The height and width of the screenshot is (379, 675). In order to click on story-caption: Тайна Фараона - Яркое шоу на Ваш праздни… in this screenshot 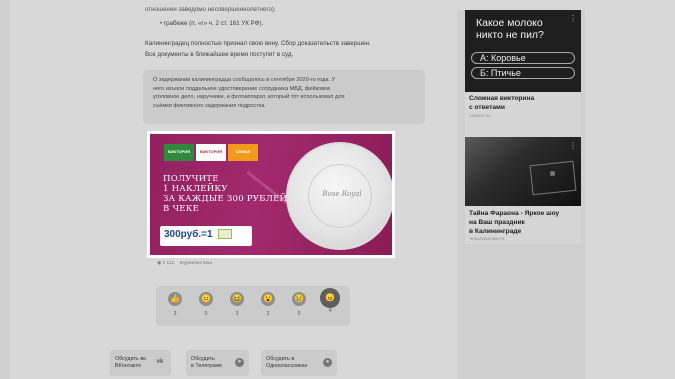, I will do `click(514, 222)`.